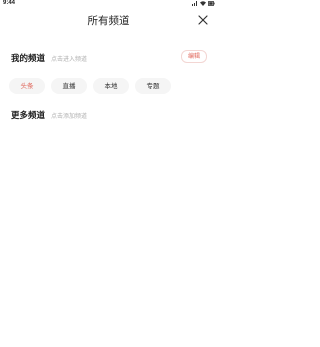  What do you see at coordinates (90, 86) in the screenshot?
I see `my-channels-list: 头条 直播 本地 专题` at bounding box center [90, 86].